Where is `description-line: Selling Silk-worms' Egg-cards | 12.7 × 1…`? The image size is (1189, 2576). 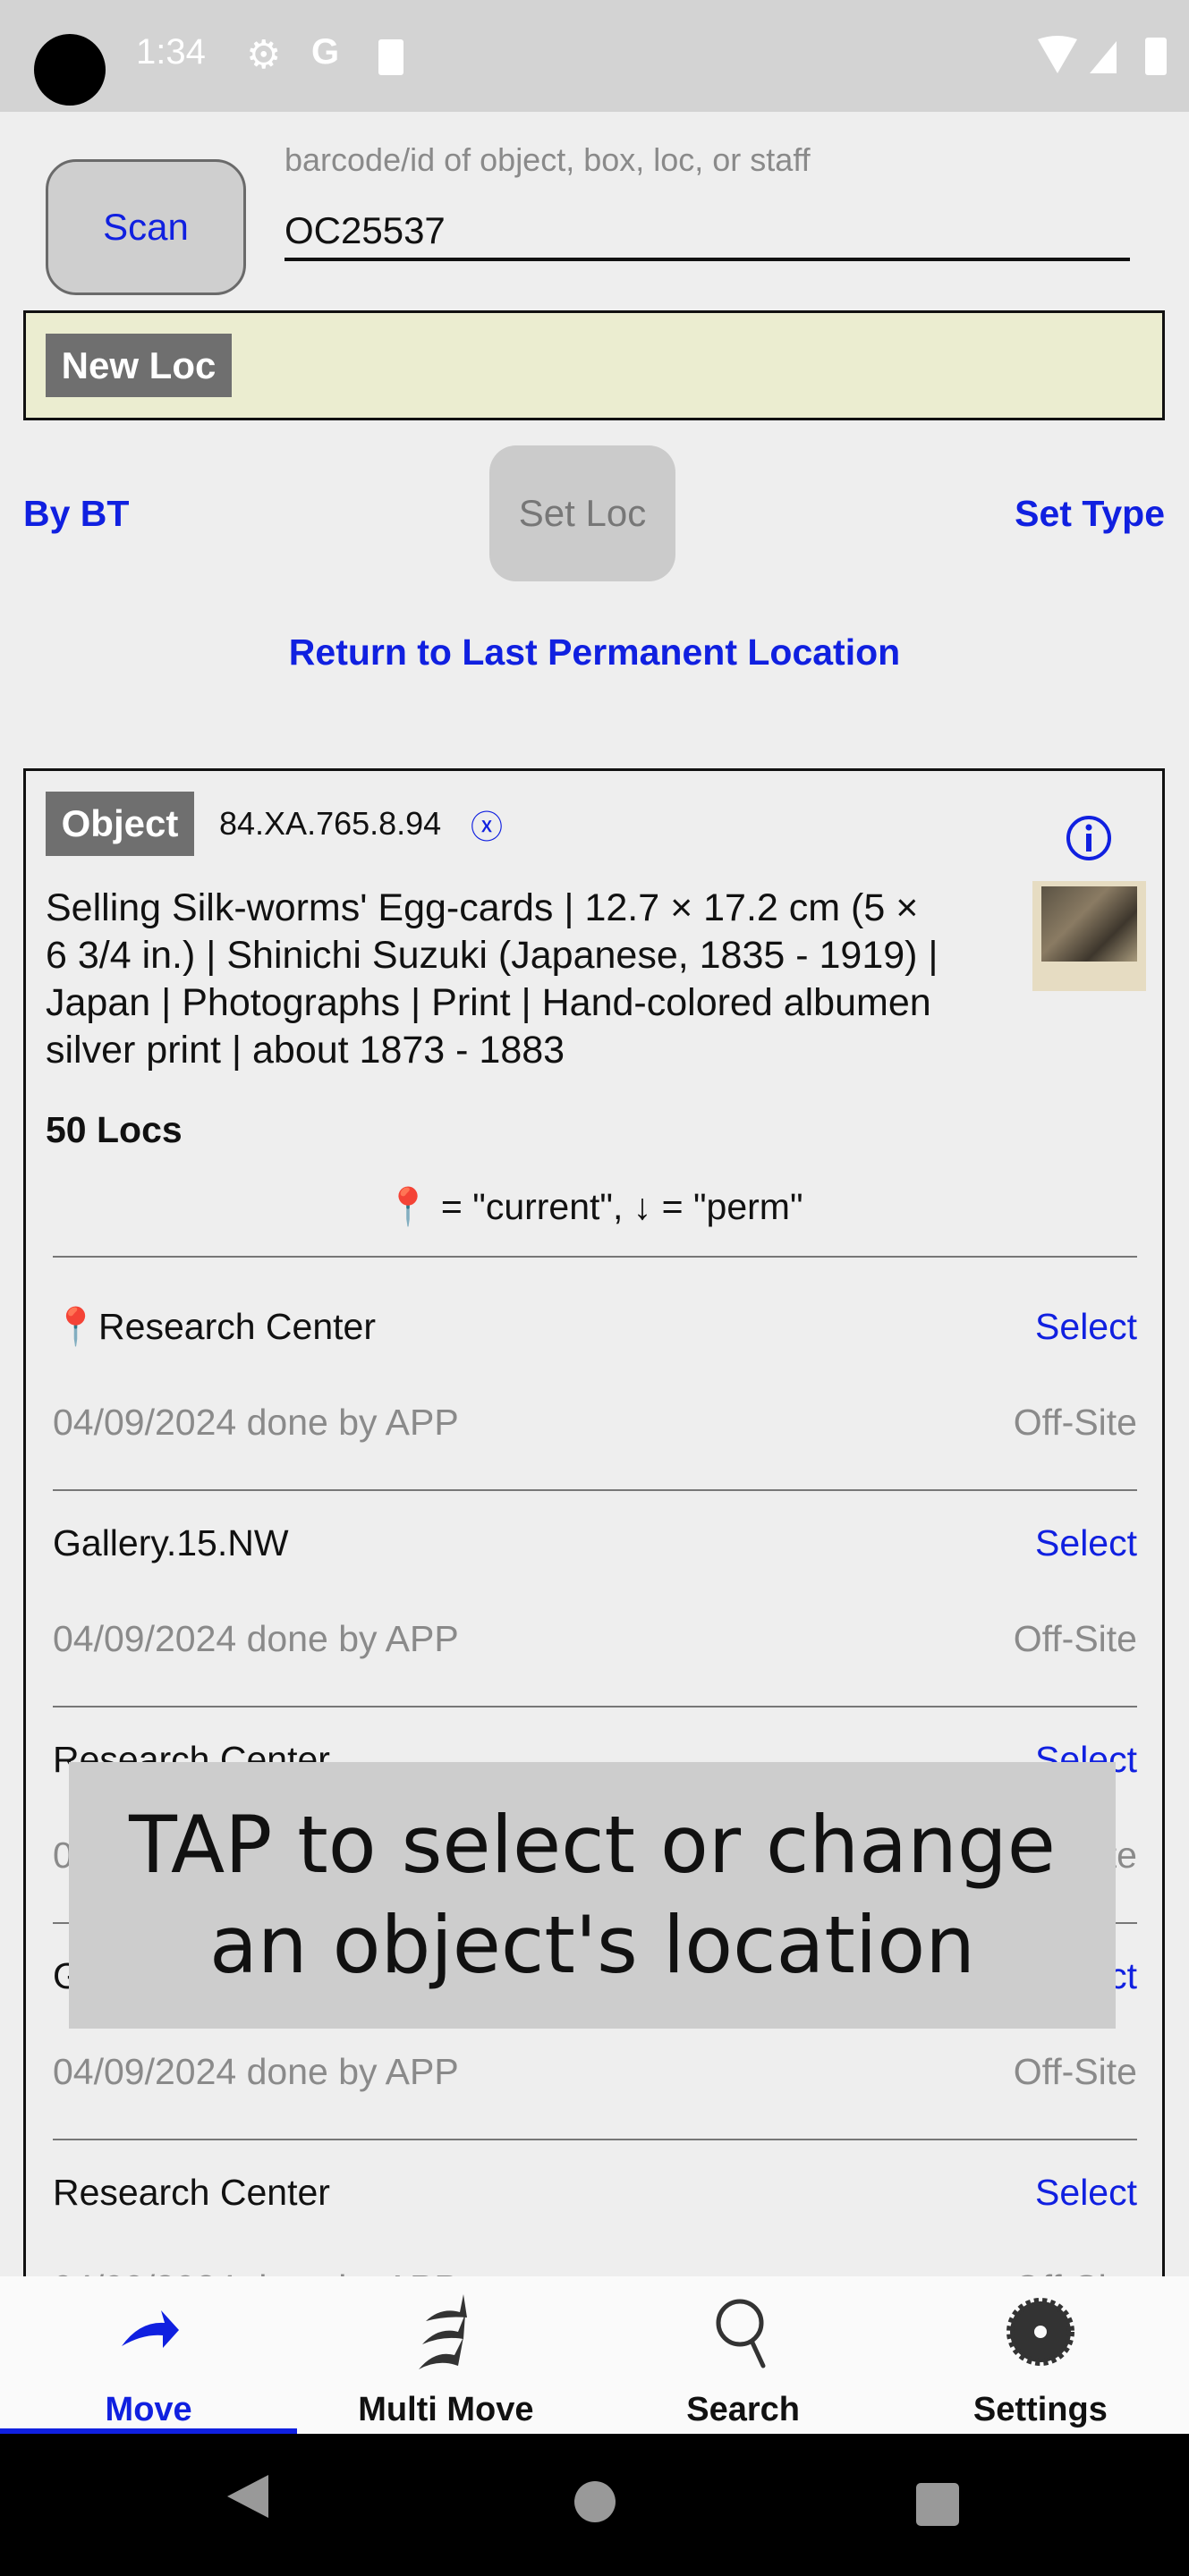
description-line: Selling Silk-worms' Egg-cards | 12.7 × 1… is located at coordinates (483, 907).